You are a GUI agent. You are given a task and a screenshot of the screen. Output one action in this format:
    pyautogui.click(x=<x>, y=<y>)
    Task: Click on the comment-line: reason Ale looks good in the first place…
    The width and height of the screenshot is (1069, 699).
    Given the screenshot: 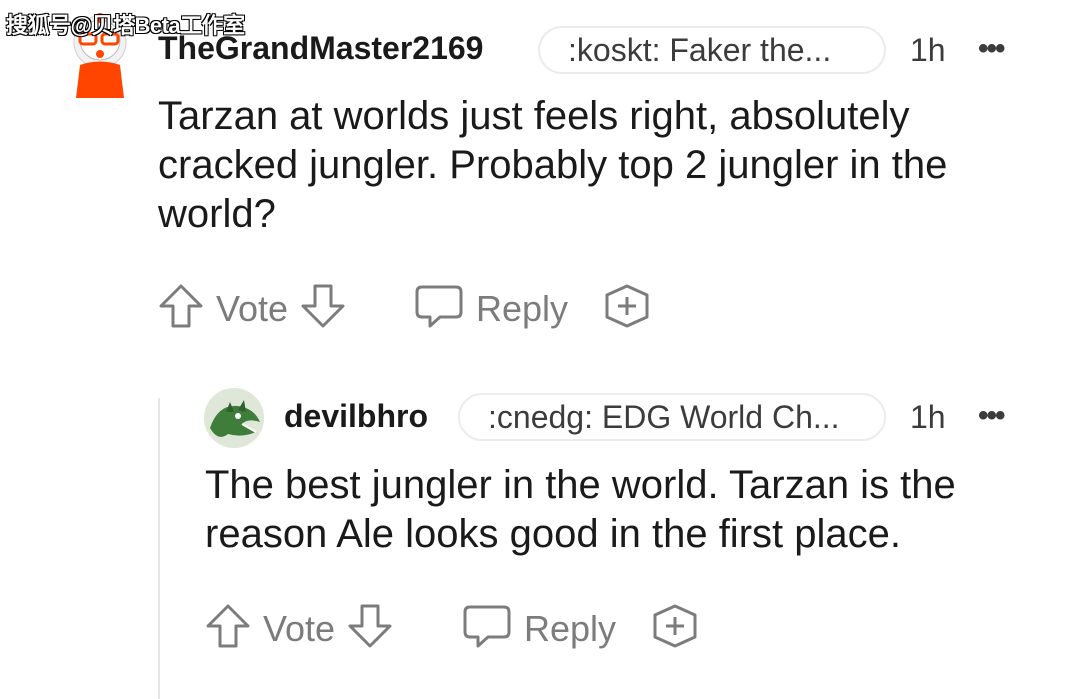 What is the action you would take?
    pyautogui.click(x=553, y=534)
    